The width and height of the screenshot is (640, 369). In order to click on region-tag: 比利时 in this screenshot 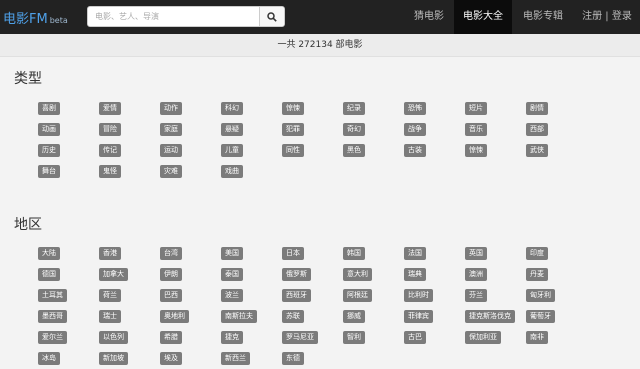, I will do `click(418, 295)`.